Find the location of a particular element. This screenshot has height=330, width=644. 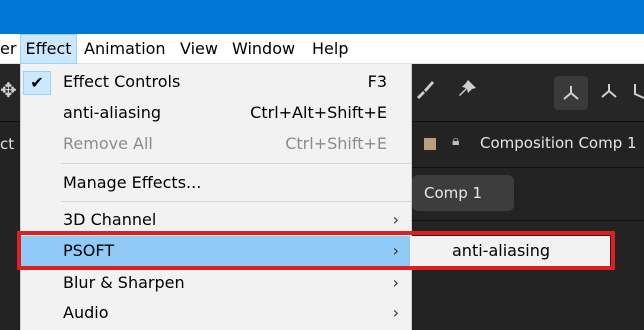

highlight-annotation-box is located at coordinates (316, 250).